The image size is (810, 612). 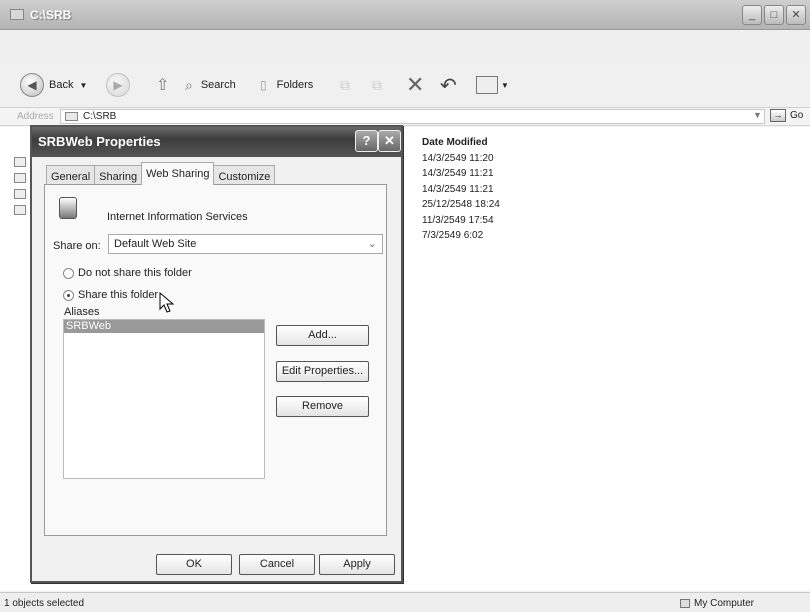 I want to click on radio-do-not-share-label: Do not share this folder, so click(x=135, y=273).